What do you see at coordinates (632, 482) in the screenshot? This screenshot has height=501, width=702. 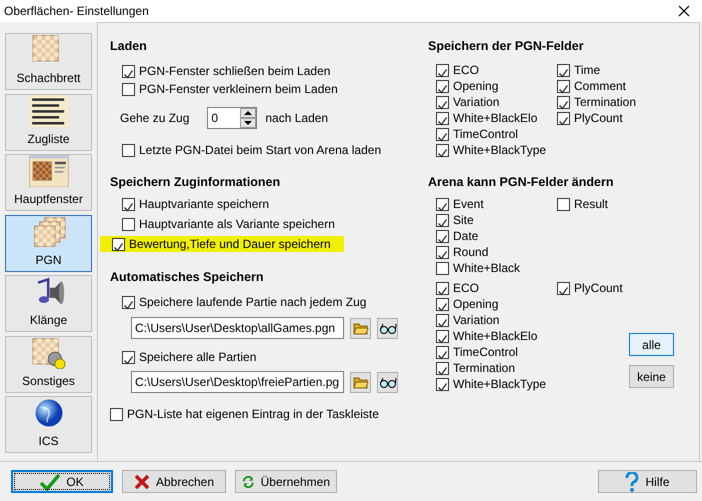 I see `help-icon` at bounding box center [632, 482].